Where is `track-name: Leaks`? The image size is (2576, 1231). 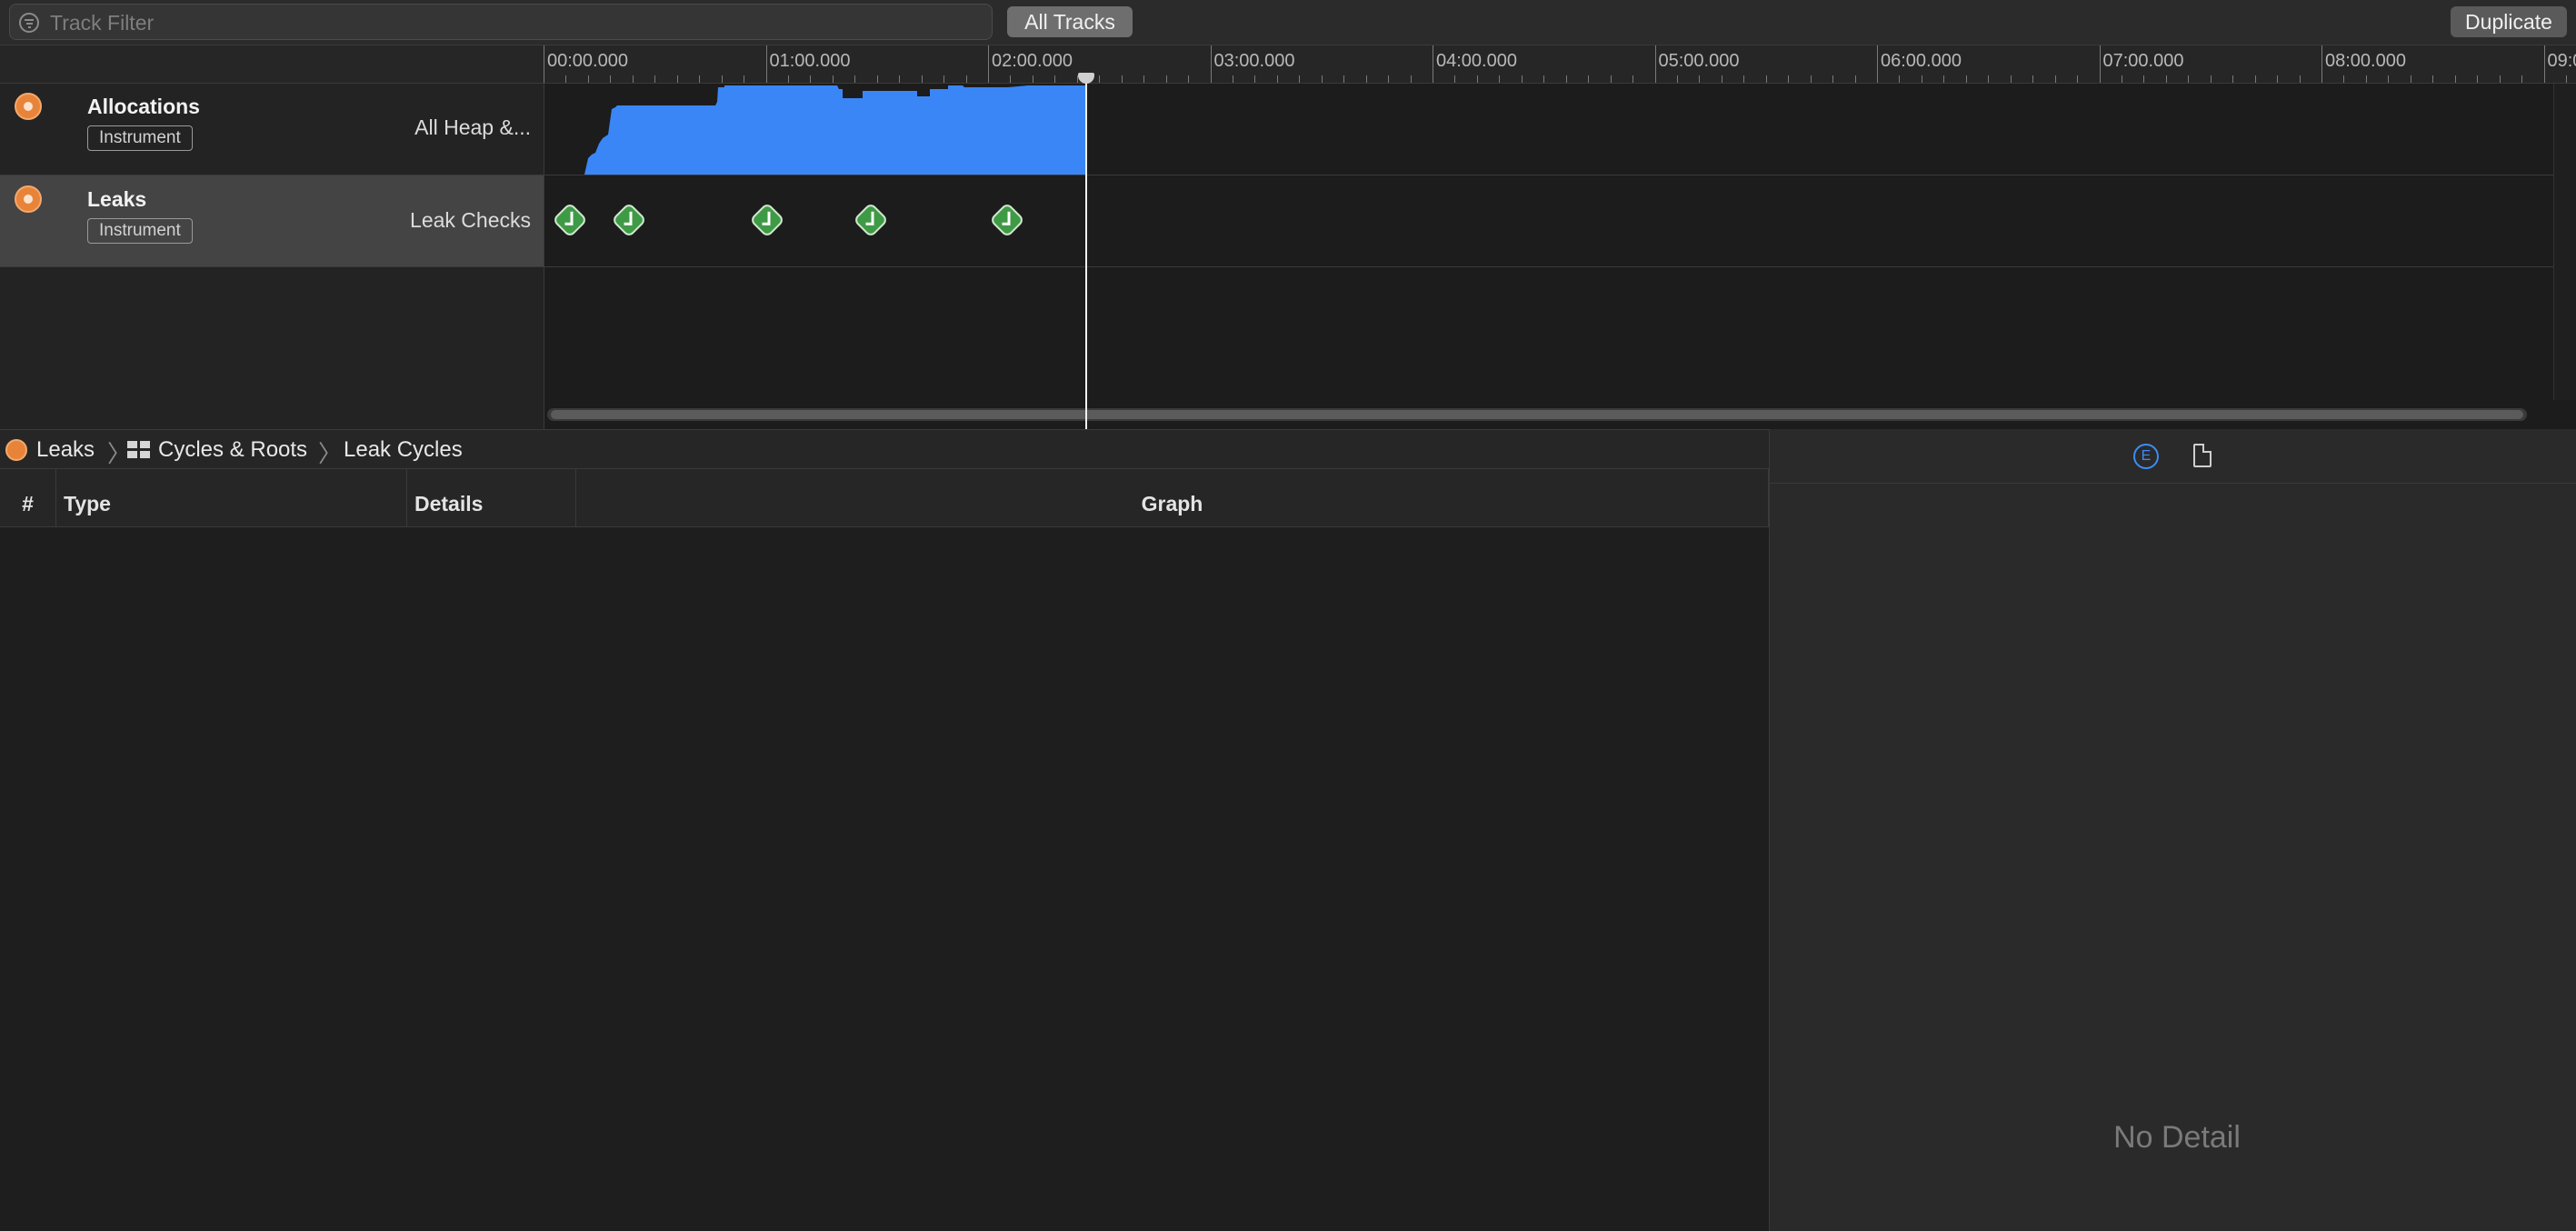 track-name: Leaks is located at coordinates (117, 199).